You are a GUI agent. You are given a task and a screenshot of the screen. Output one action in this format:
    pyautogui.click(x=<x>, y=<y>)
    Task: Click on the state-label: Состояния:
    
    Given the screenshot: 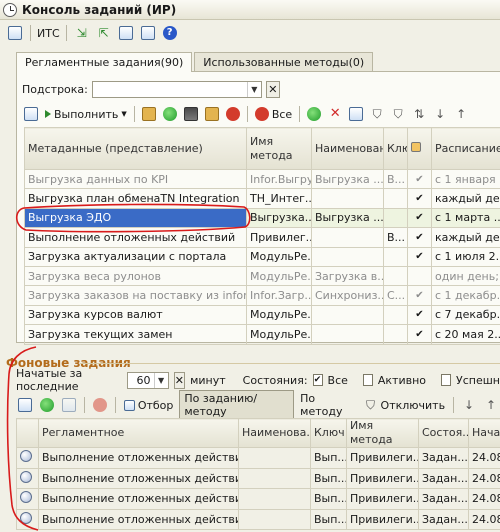 What is the action you would take?
    pyautogui.click(x=275, y=380)
    